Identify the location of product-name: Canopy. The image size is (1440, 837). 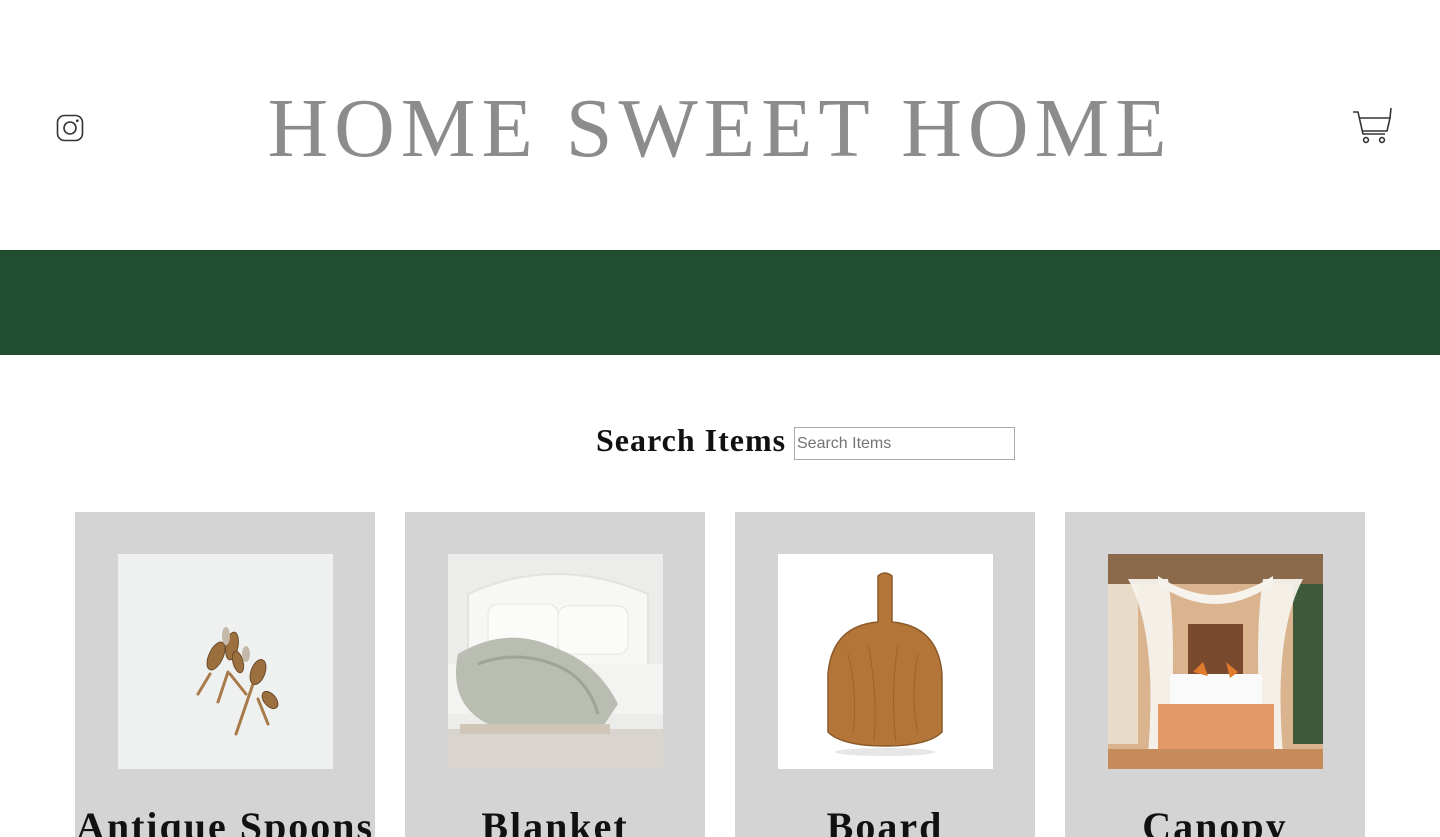
(1215, 819).